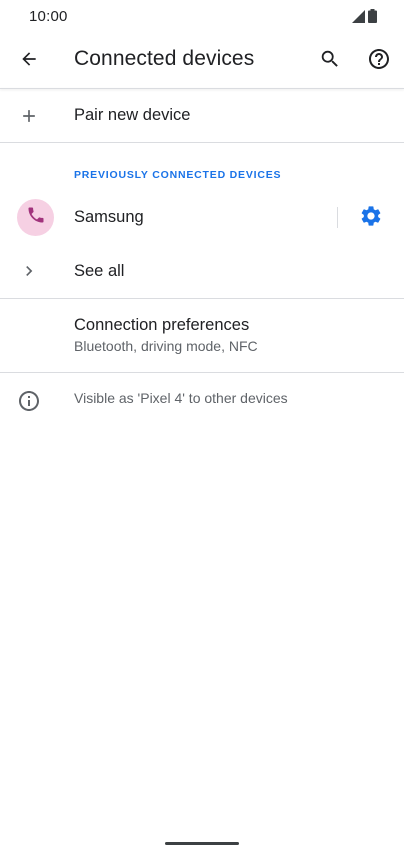  What do you see at coordinates (181, 398) in the screenshot?
I see `visibility-info-text: Visible as 'Pixel 4' to other devices` at bounding box center [181, 398].